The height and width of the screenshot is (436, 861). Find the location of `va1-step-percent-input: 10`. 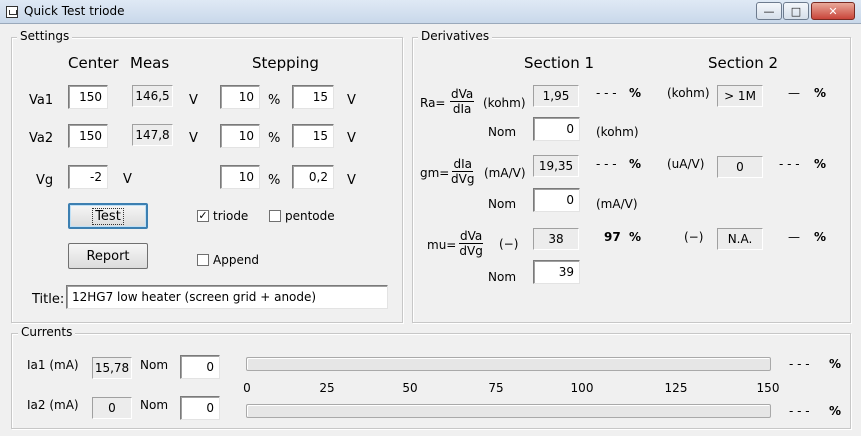

va1-step-percent-input: 10 is located at coordinates (240, 97).